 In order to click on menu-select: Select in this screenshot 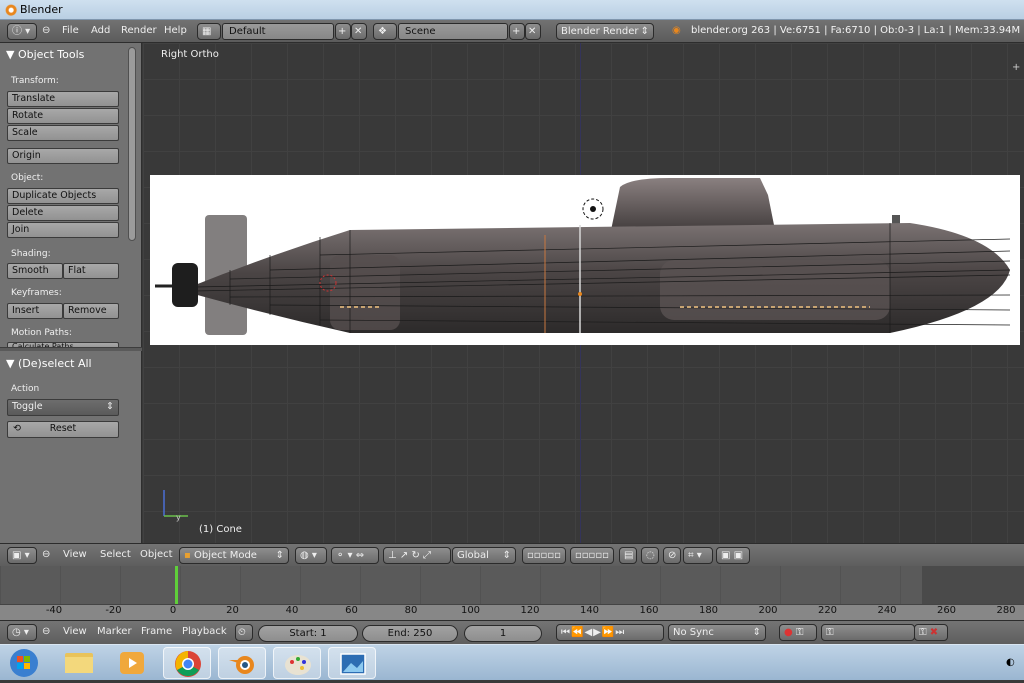, I will do `click(115, 554)`.